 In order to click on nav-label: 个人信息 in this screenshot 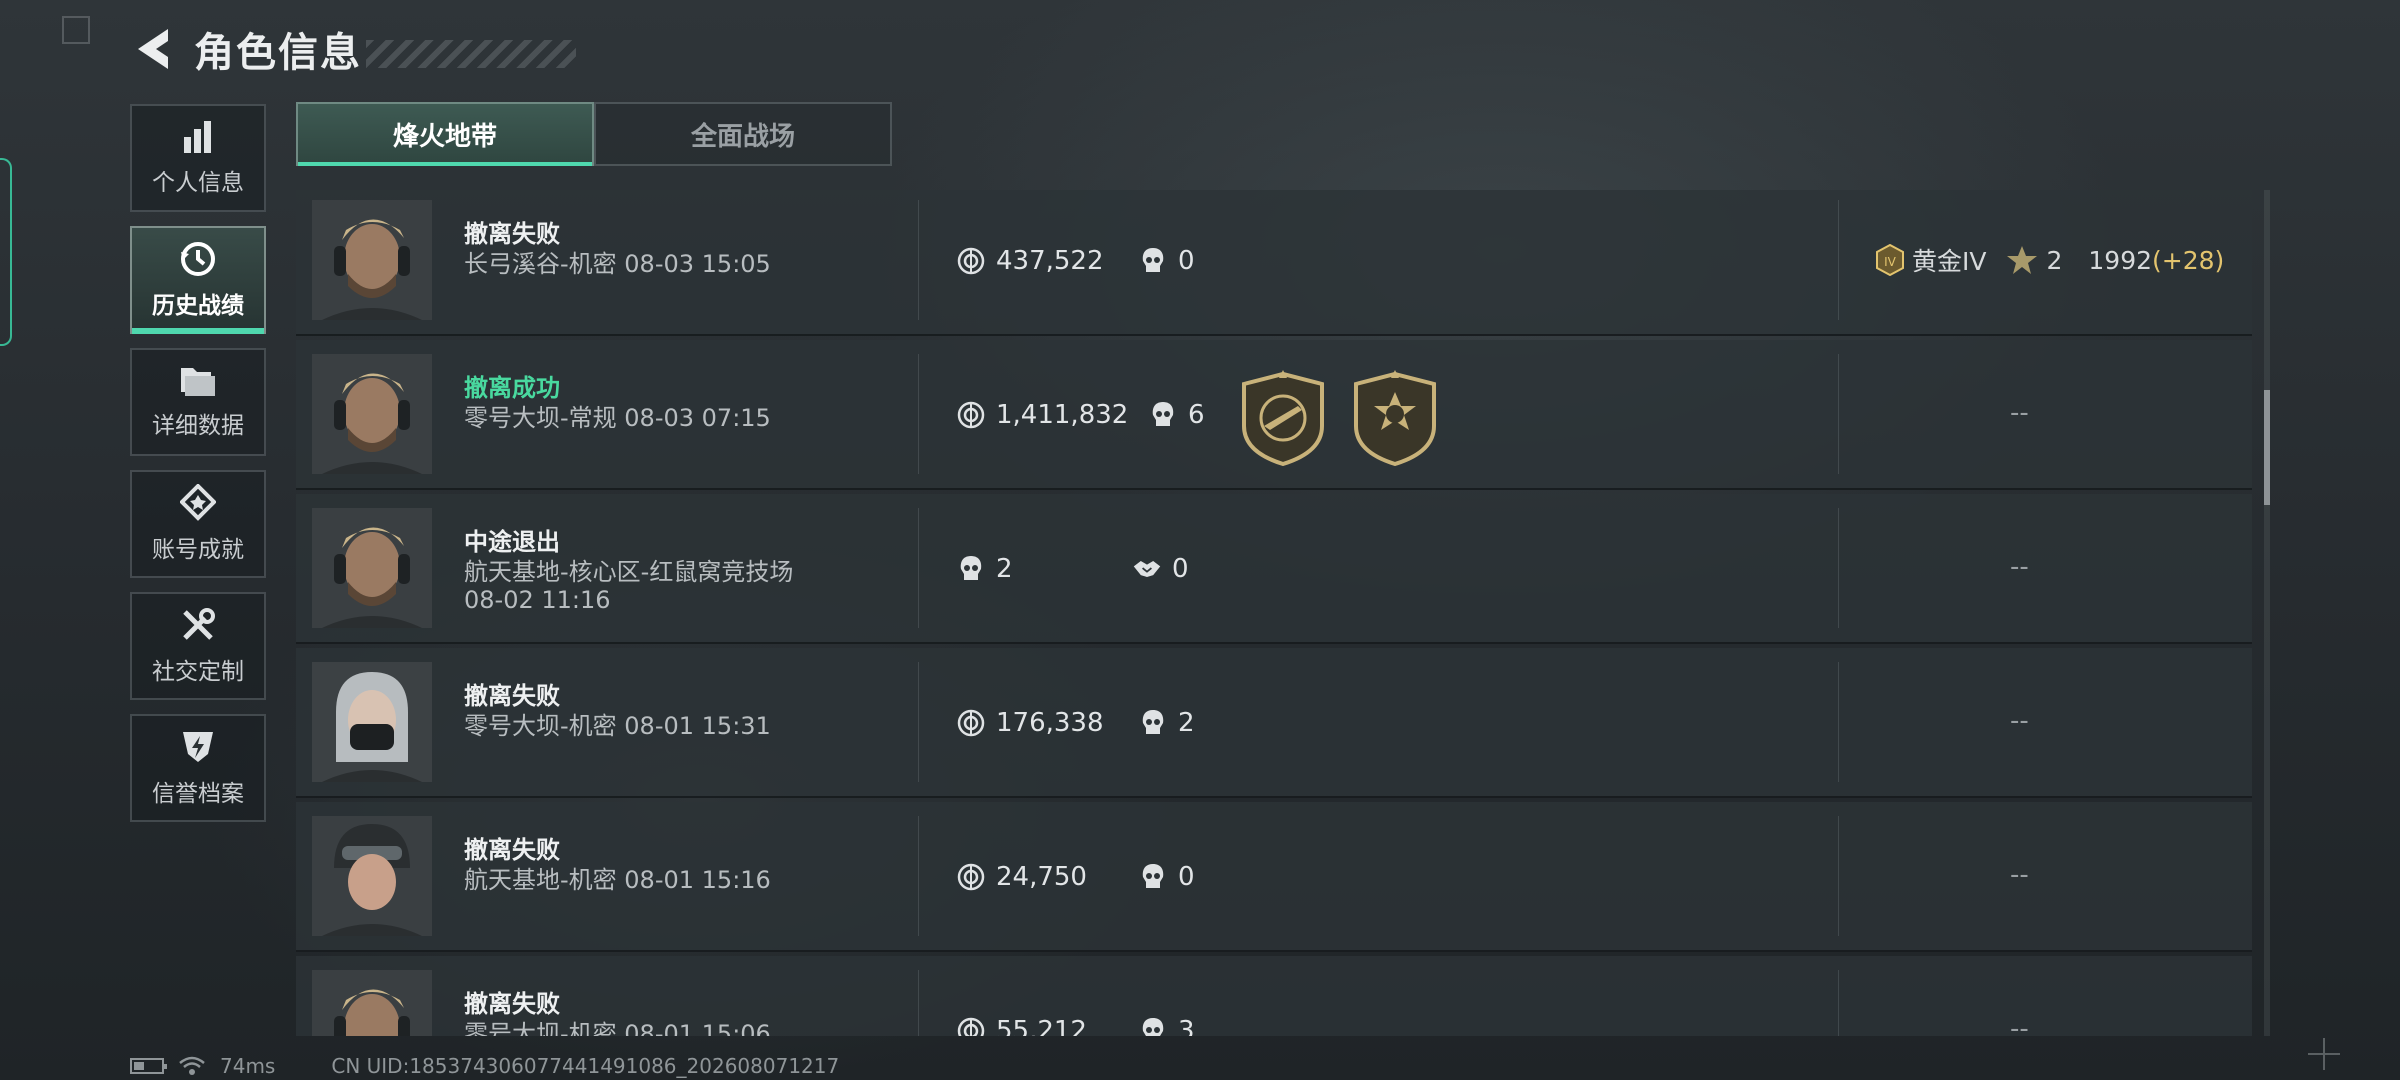, I will do `click(198, 183)`.